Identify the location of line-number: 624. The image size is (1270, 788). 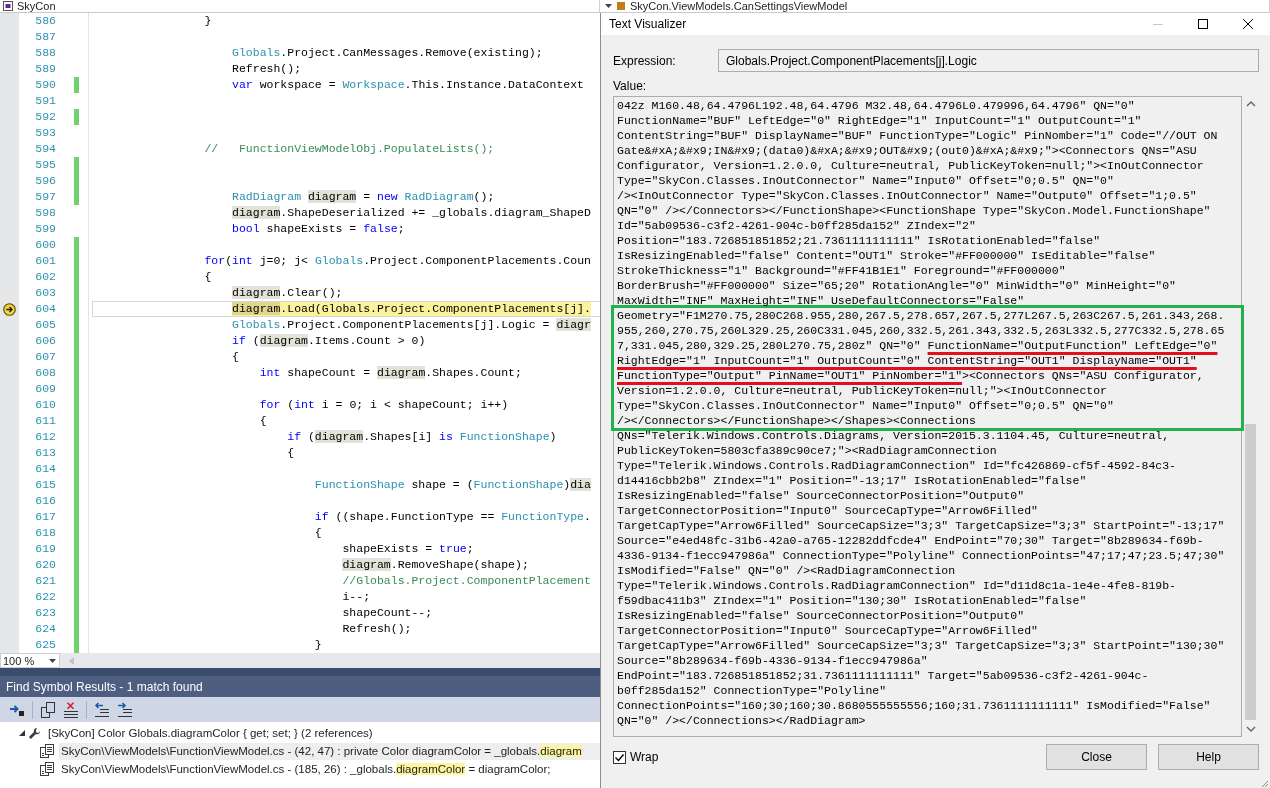
(45, 629).